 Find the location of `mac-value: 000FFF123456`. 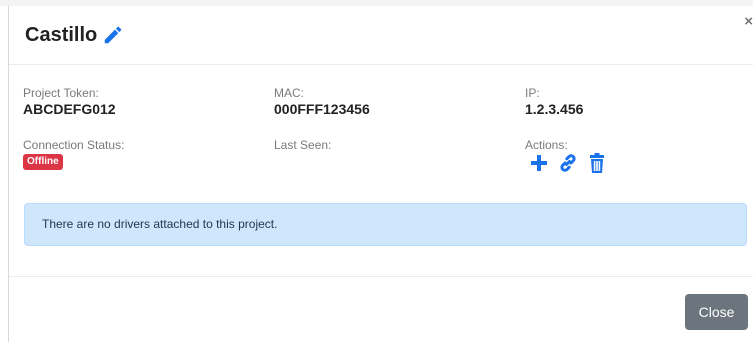

mac-value: 000FFF123456 is located at coordinates (322, 109).